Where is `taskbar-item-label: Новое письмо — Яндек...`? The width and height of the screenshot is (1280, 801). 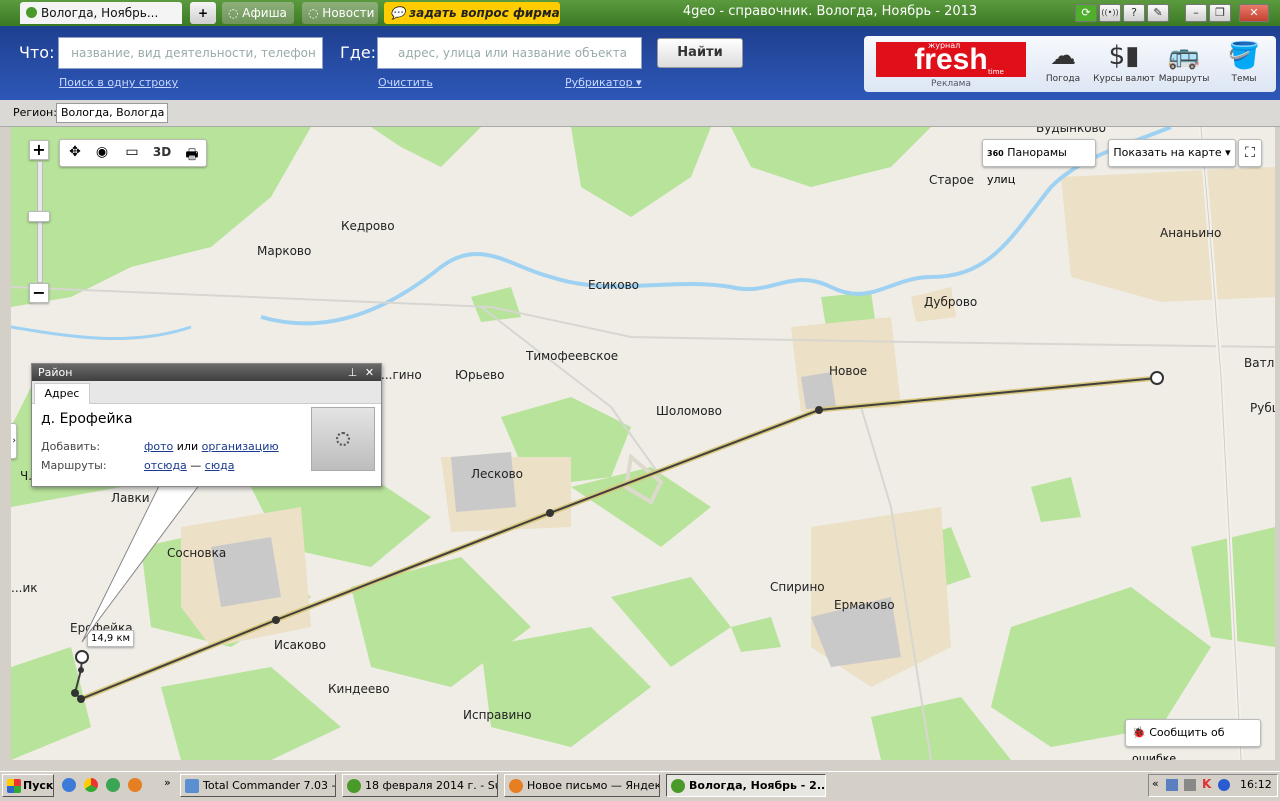 taskbar-item-label: Новое письмо — Яндек... is located at coordinates (593, 785).